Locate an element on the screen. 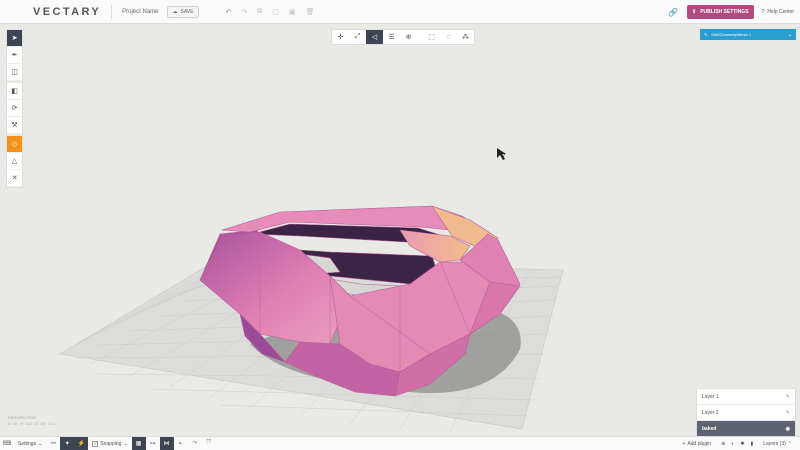 The image size is (800, 450). mouse-cursor-icon is located at coordinates (501, 154).